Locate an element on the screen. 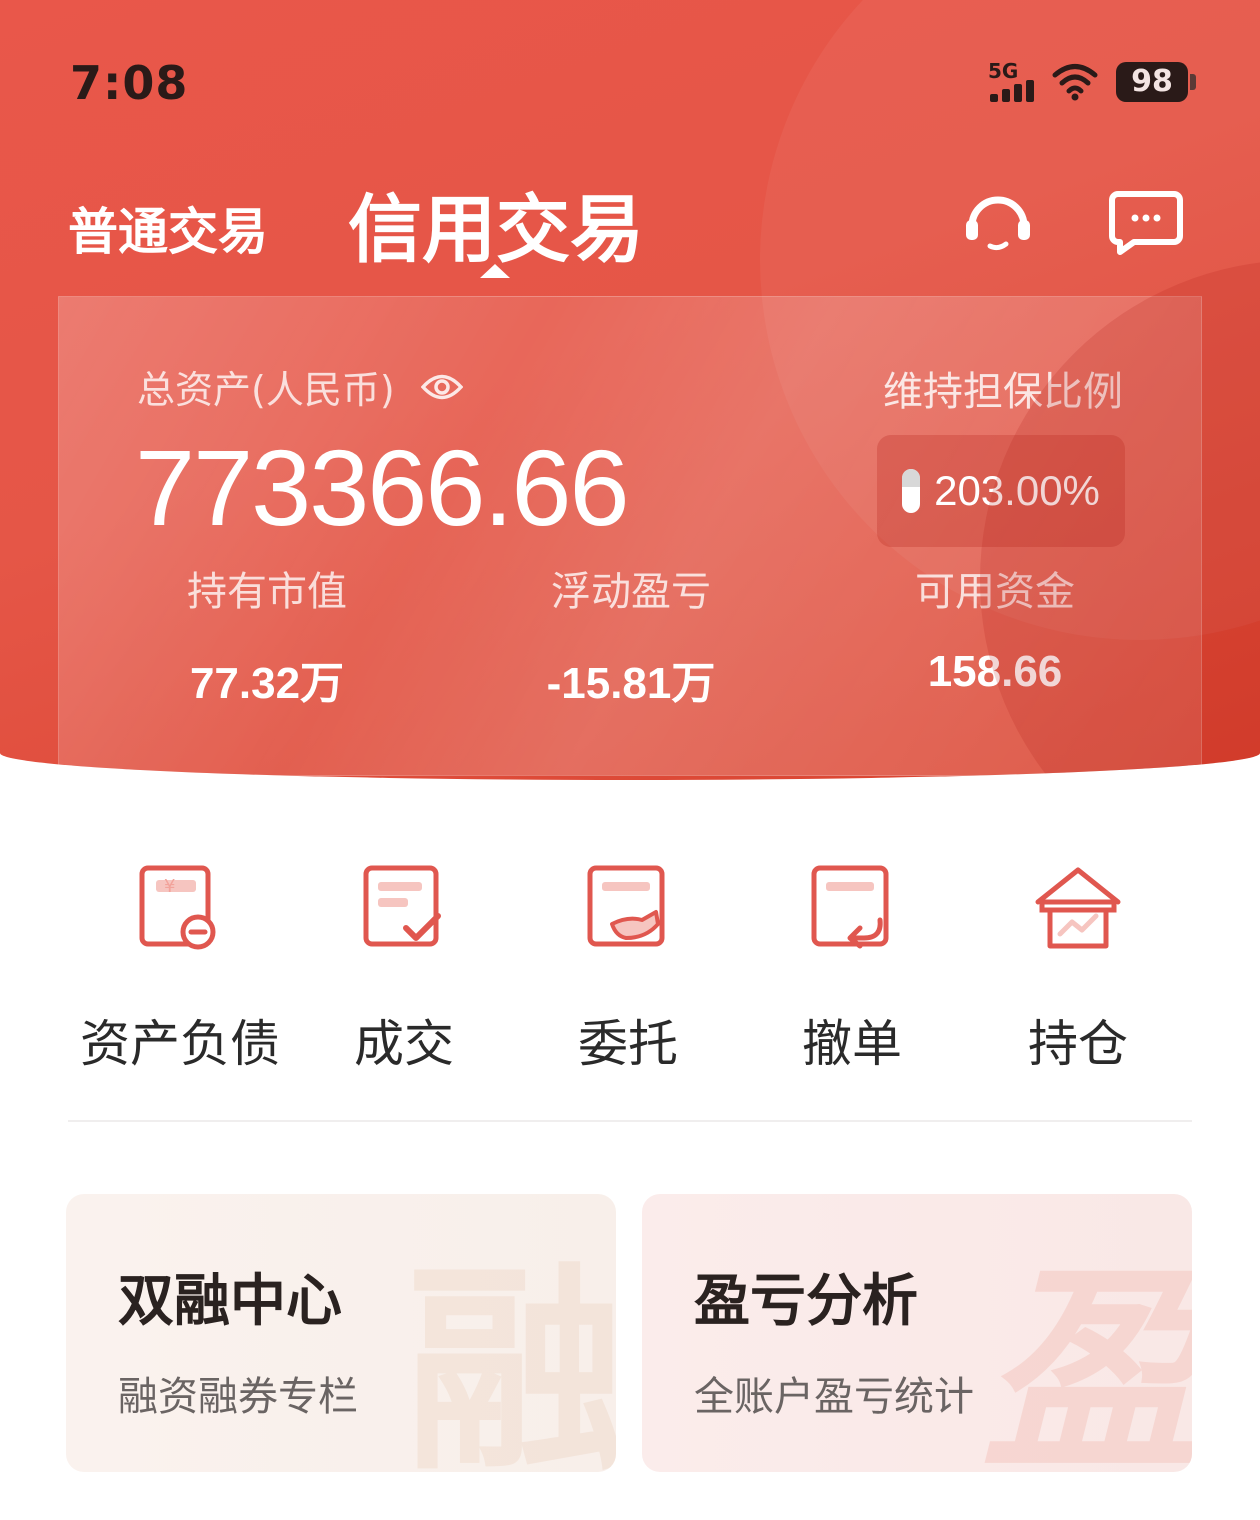 This screenshot has height=1520, width=1260. action-holding: 持仓 is located at coordinates (1078, 969).